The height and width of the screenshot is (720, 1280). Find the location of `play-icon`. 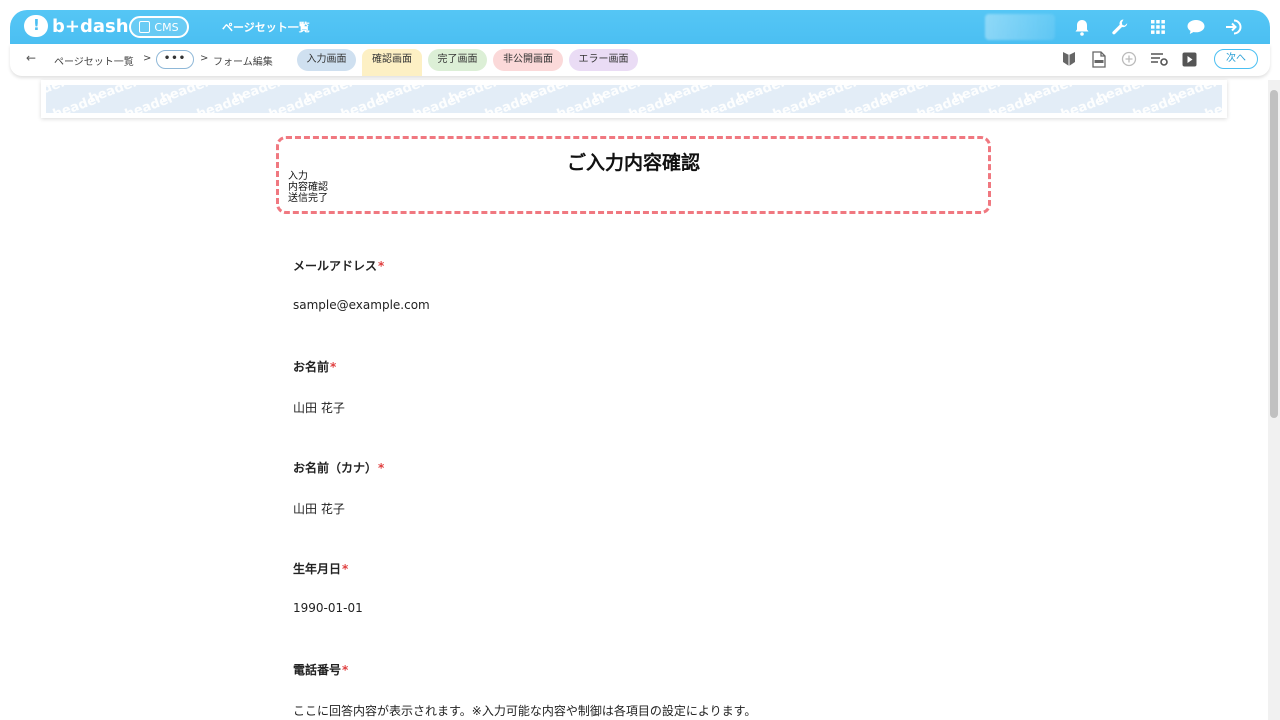

play-icon is located at coordinates (1189, 59).